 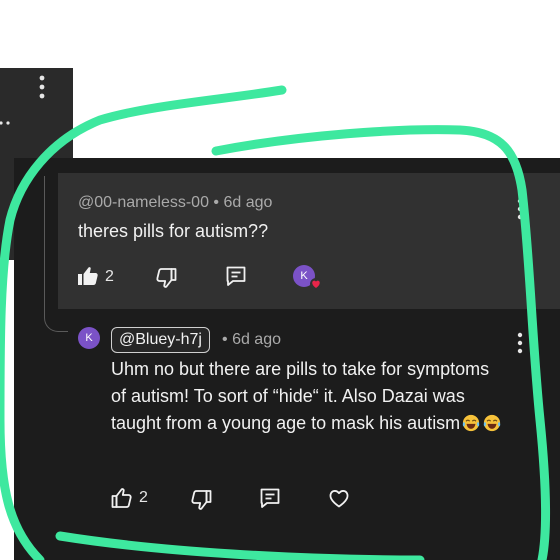 What do you see at coordinates (173, 231) in the screenshot?
I see `comment-text: theres pills for autism??` at bounding box center [173, 231].